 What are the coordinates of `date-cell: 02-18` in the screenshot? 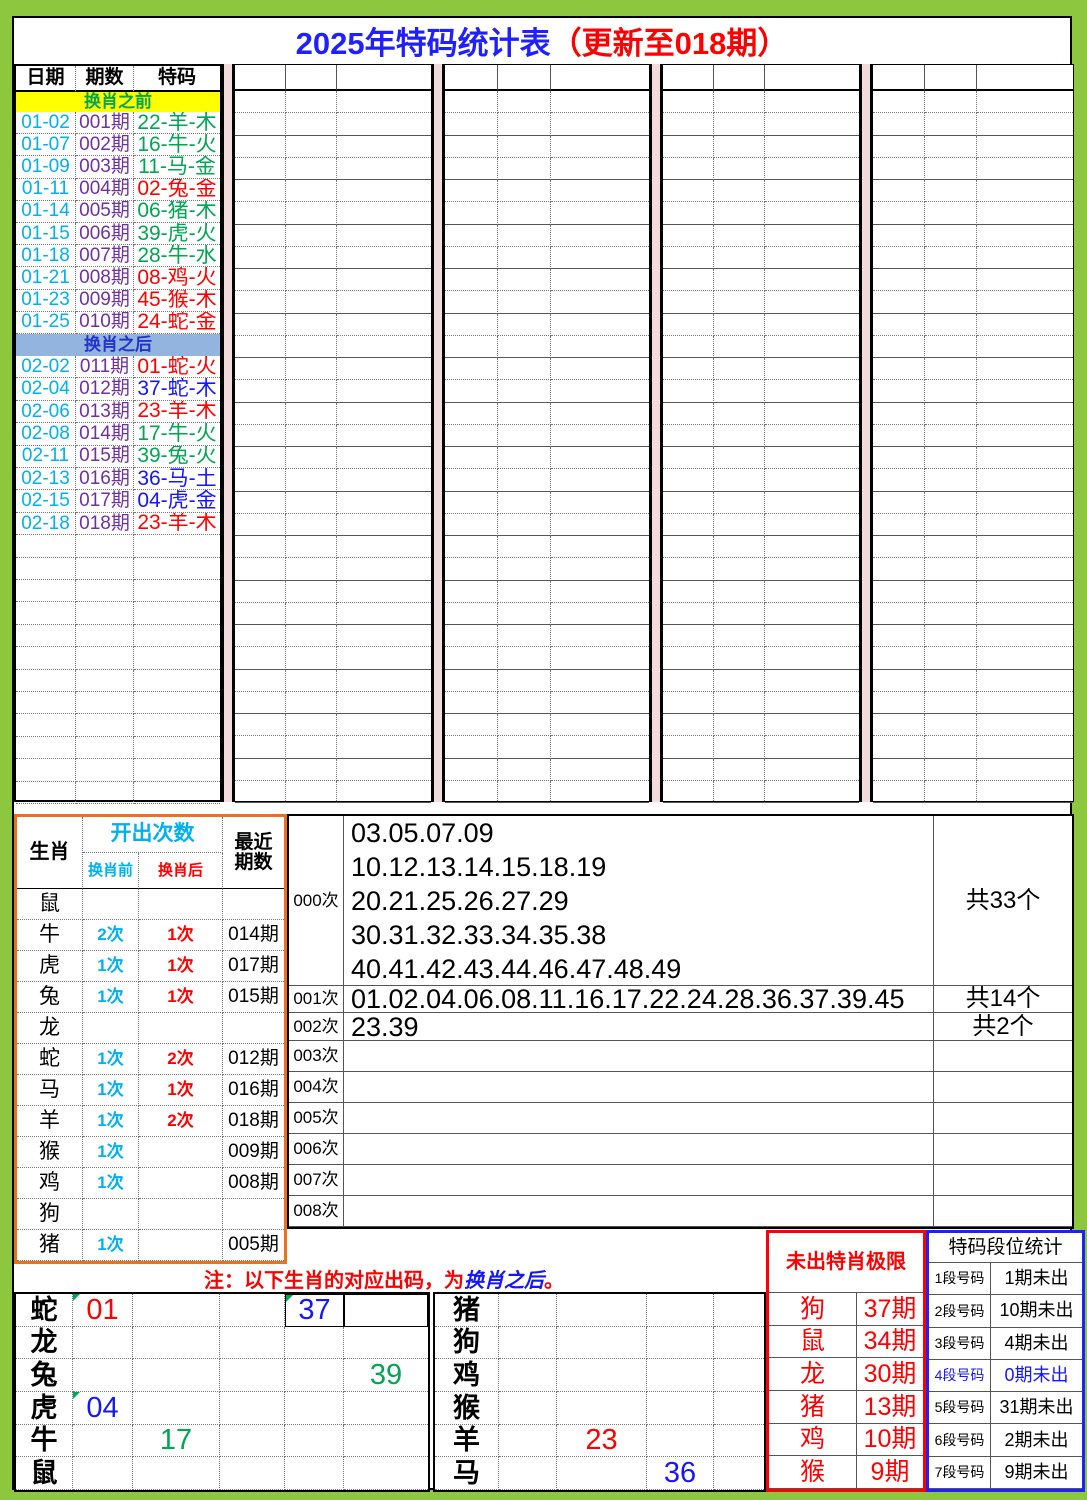 It's located at (46, 524).